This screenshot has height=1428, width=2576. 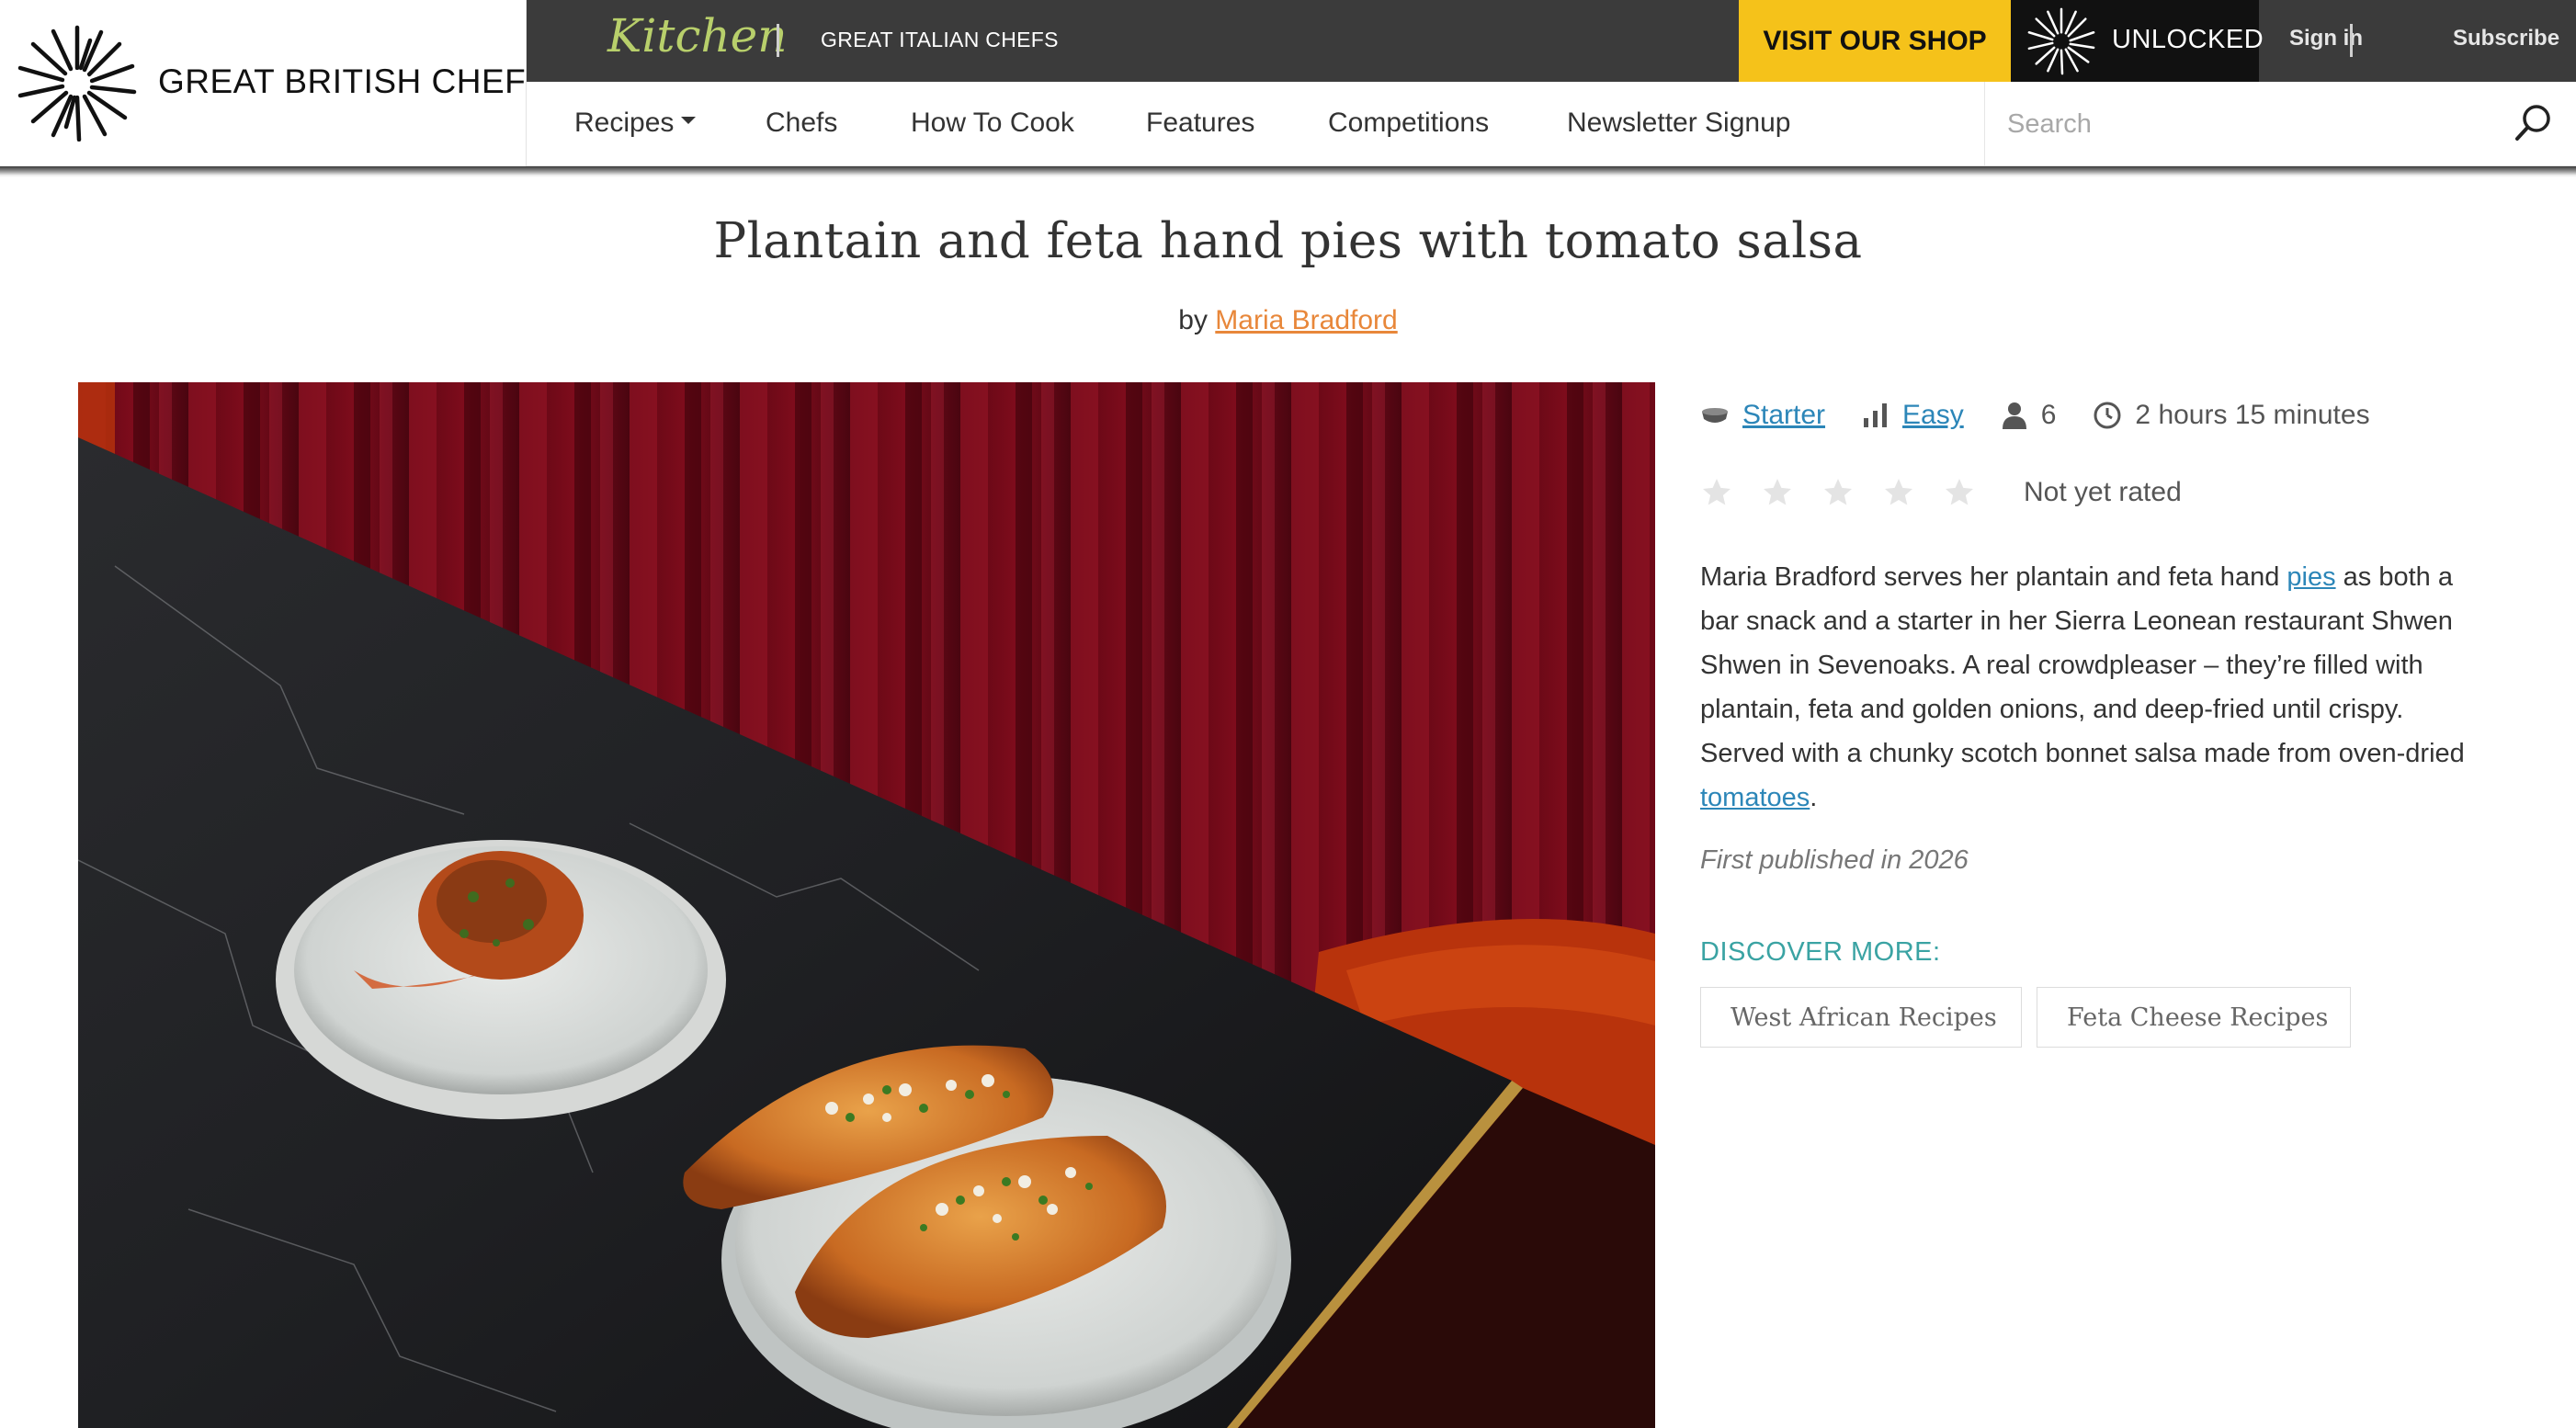 I want to click on bar-chart-icon, so click(x=1876, y=415).